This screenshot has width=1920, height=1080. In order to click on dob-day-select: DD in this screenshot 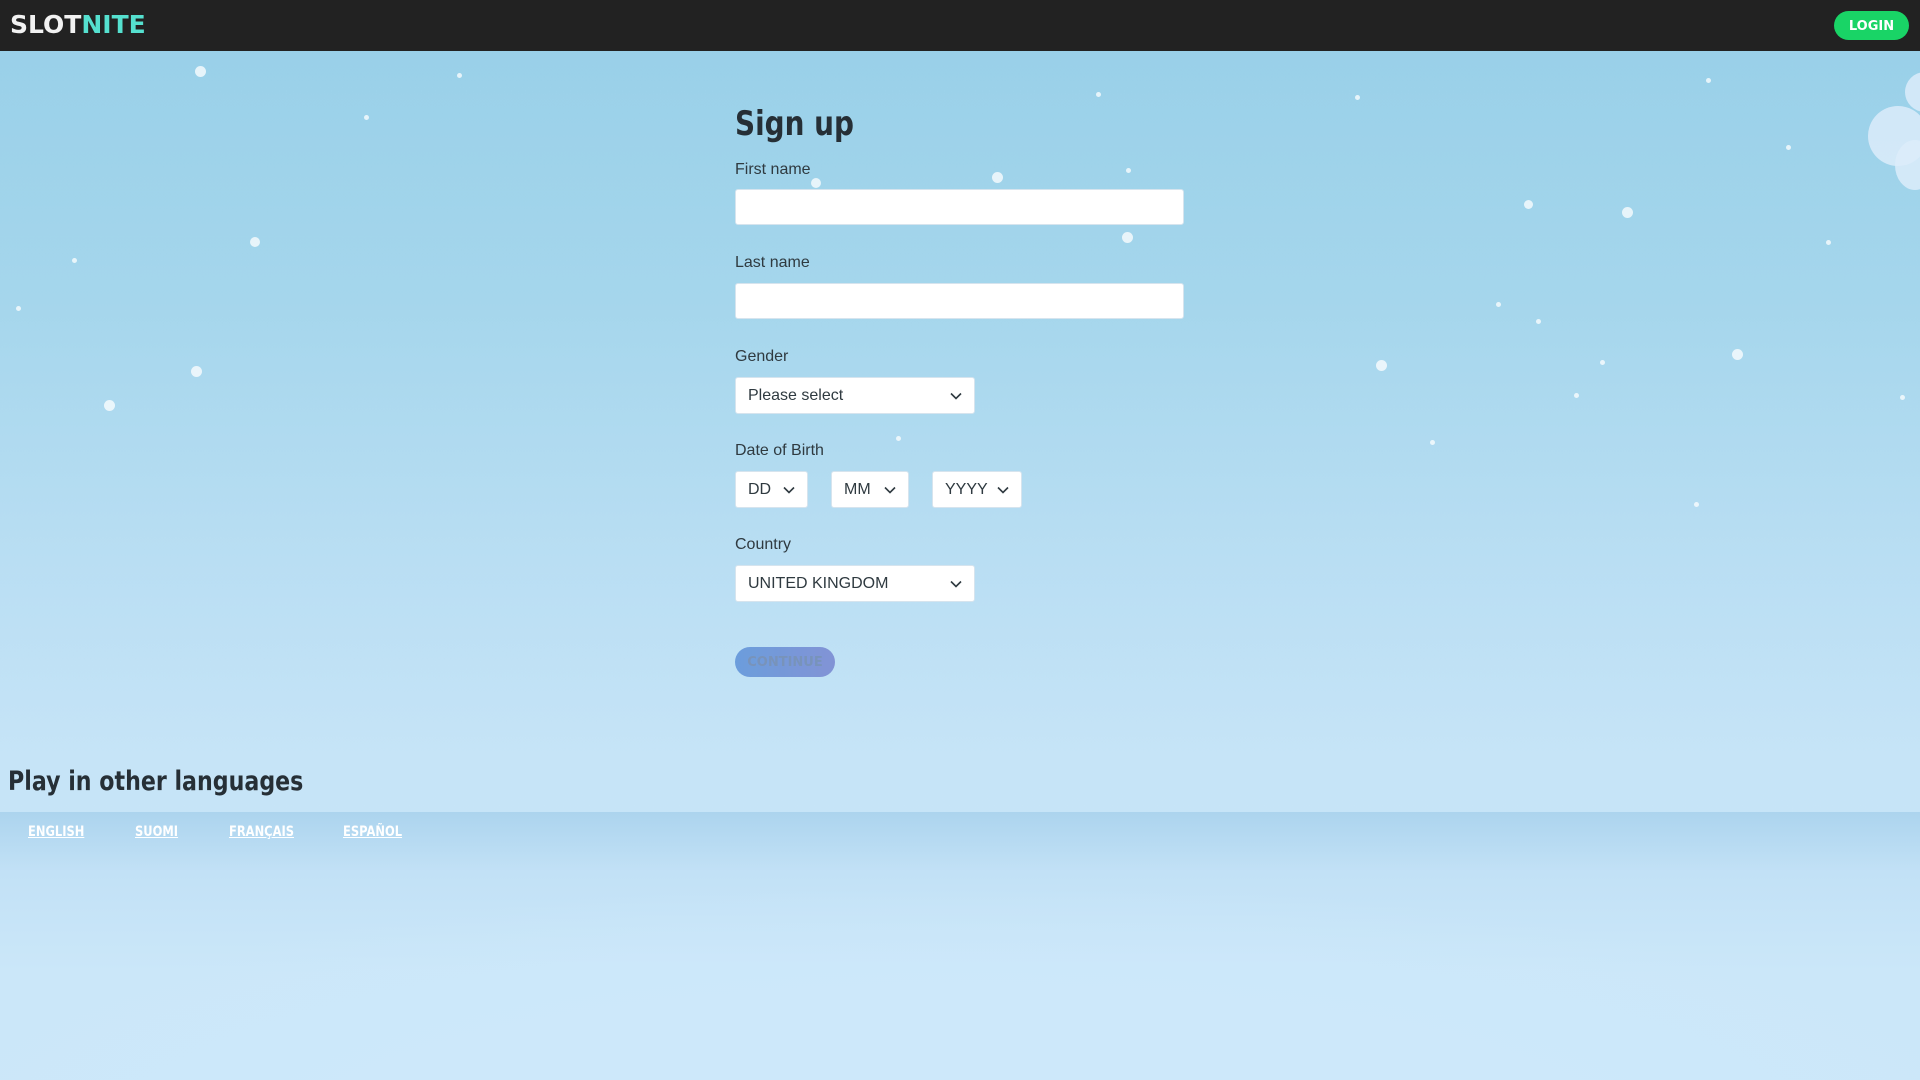, I will do `click(771, 489)`.